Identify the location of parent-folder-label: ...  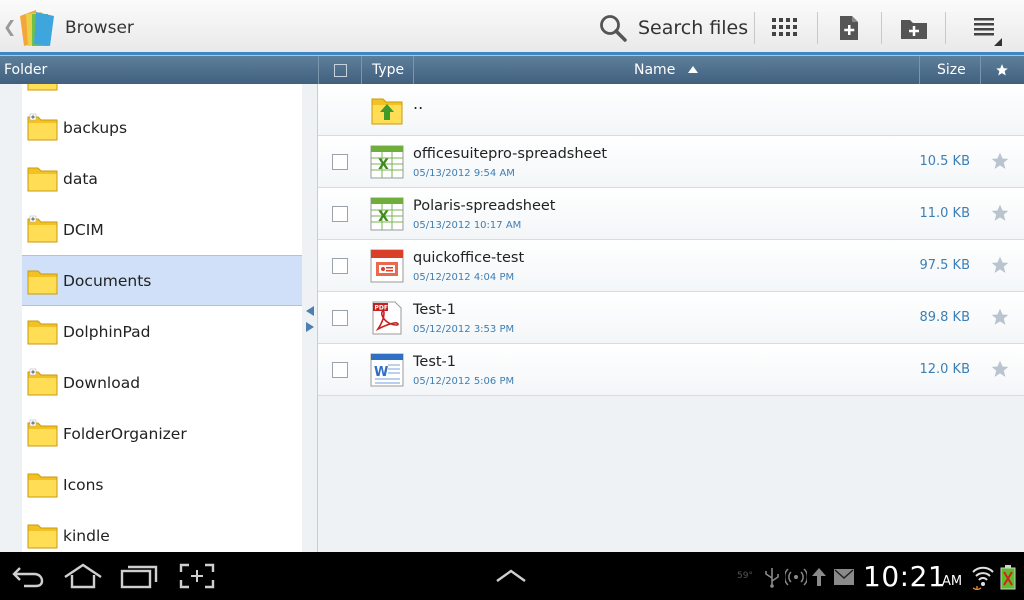
(418, 103).